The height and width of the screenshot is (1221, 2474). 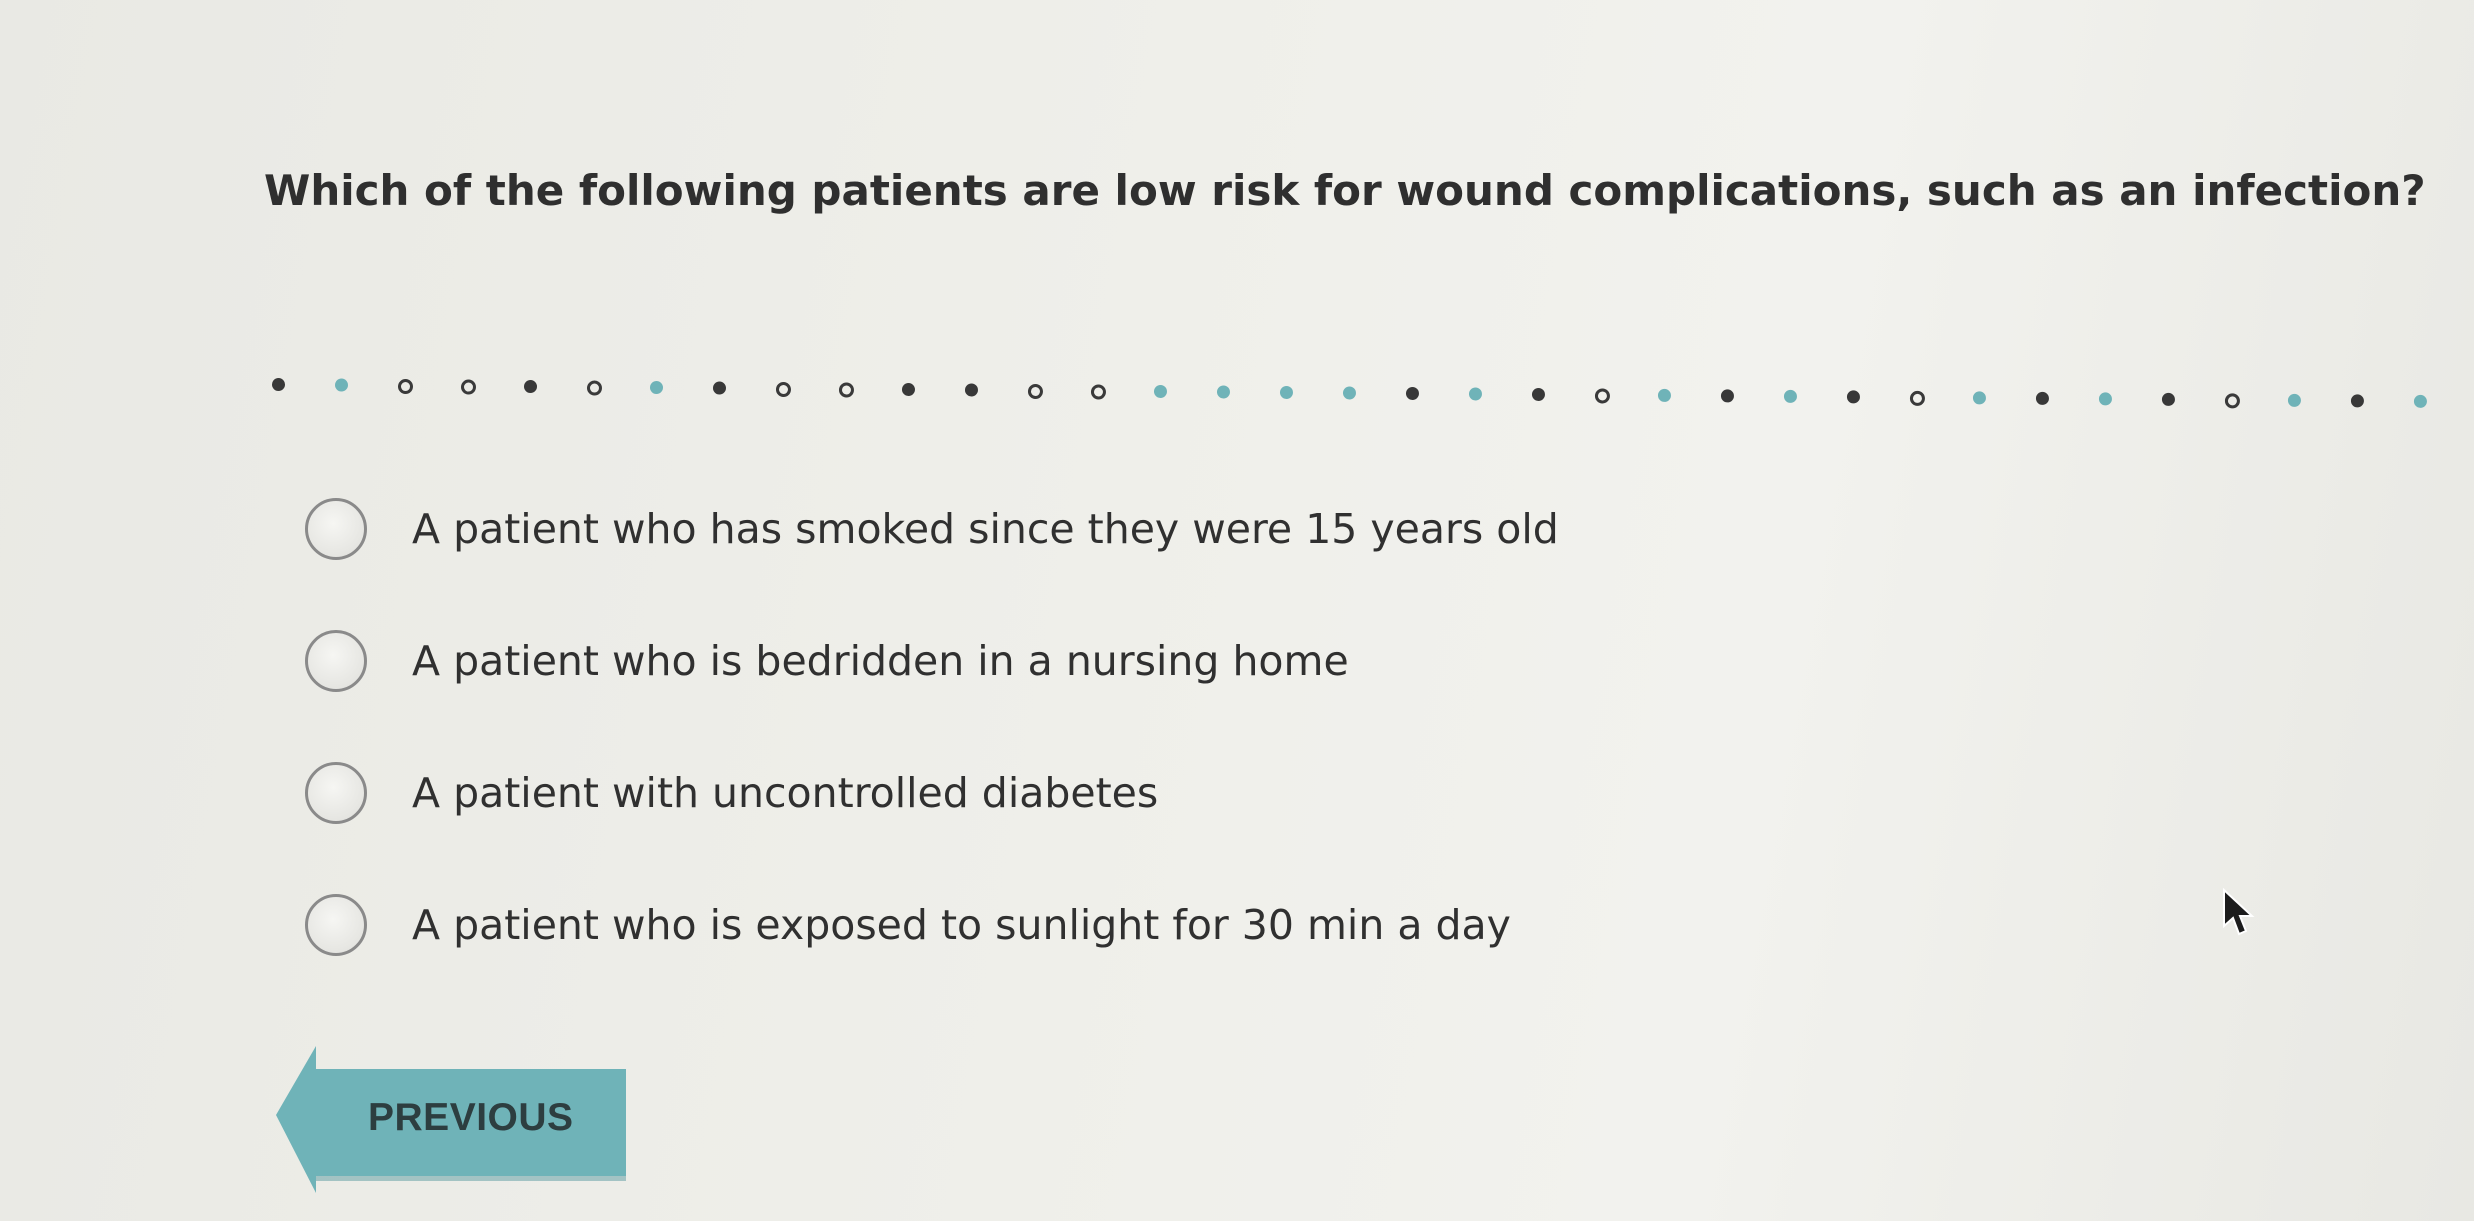 I want to click on previous-button: PREVIOUS, so click(x=451, y=1117).